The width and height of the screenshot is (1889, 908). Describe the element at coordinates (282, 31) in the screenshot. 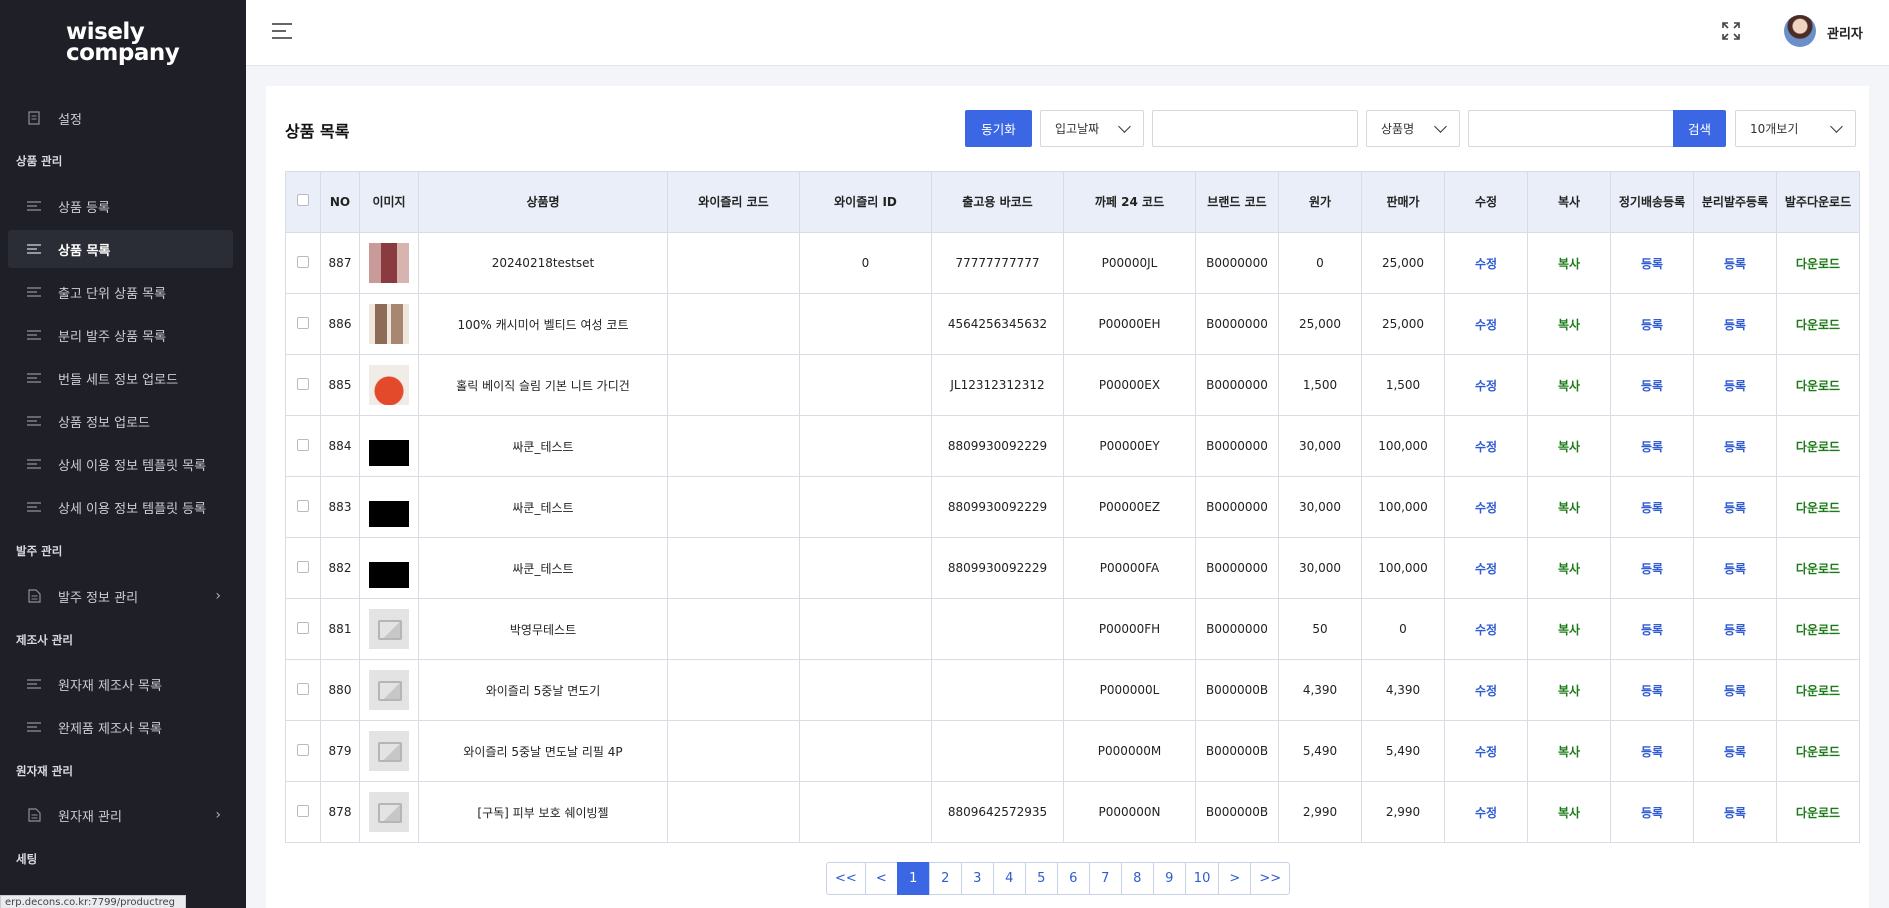

I see `menu-toggle-icon` at that location.